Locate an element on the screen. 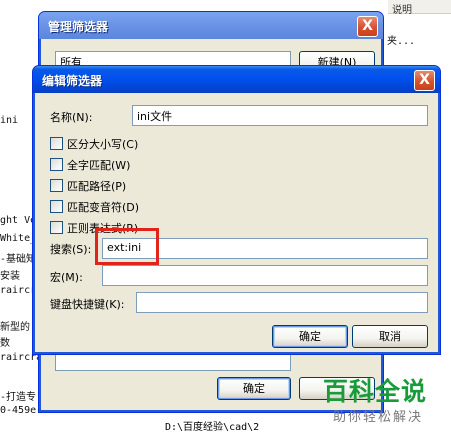 The image size is (451, 435). edit-ok-button: 确定 is located at coordinates (310, 336).